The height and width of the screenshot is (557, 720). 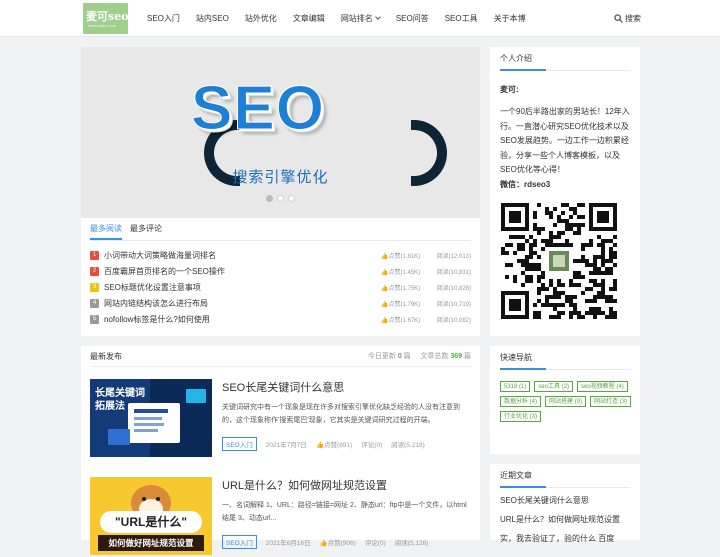 I want to click on rank-number: 4, so click(x=94, y=303).